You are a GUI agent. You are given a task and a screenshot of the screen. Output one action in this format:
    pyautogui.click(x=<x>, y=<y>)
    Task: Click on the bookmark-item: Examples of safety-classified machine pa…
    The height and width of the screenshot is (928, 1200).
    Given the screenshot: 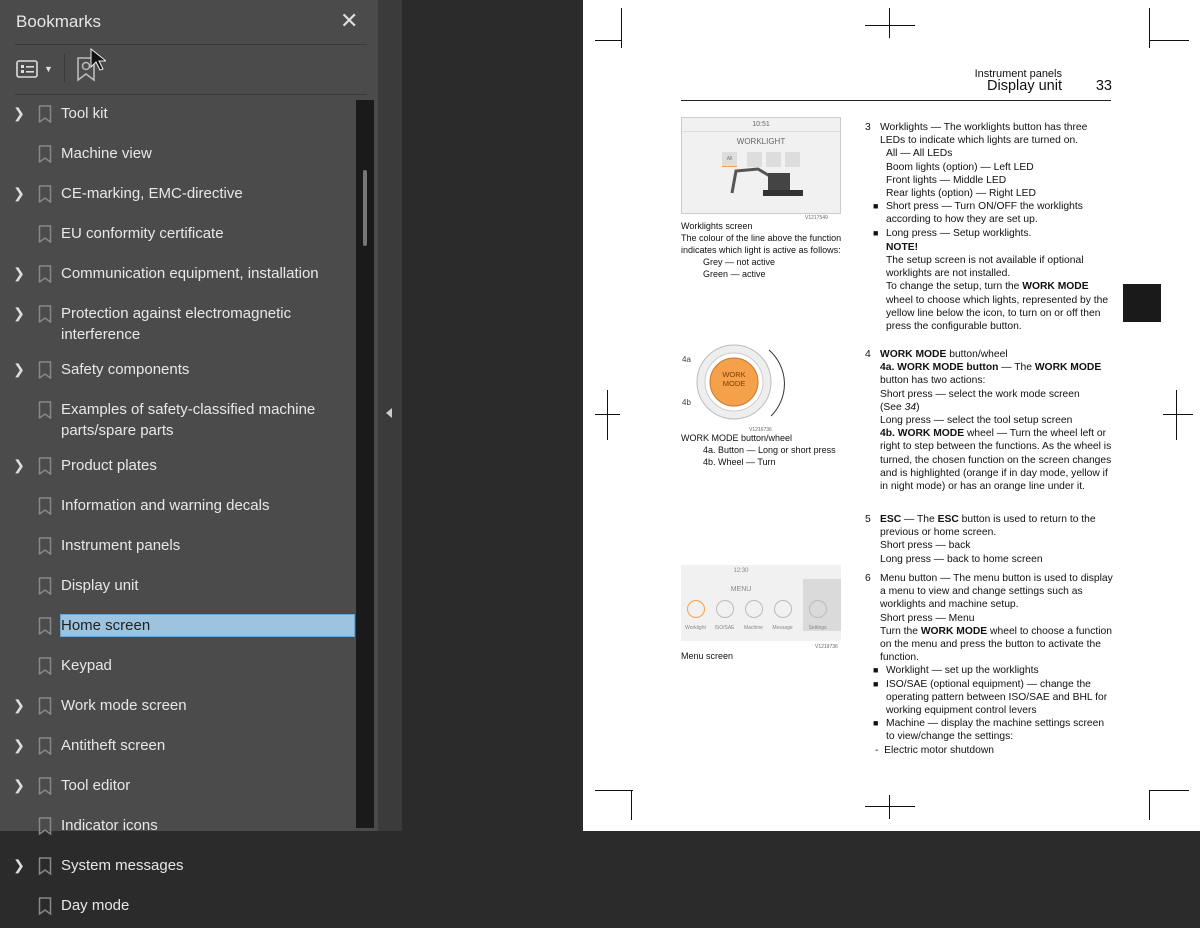 What is the action you would take?
    pyautogui.click(x=178, y=420)
    